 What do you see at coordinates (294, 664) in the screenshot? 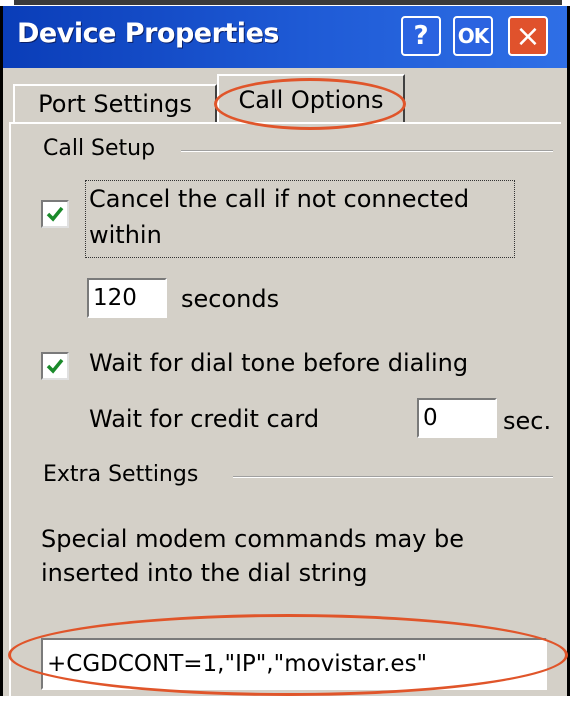
I see `modem-command-input: +CGDCONT=1,"IP","movistar.es"` at bounding box center [294, 664].